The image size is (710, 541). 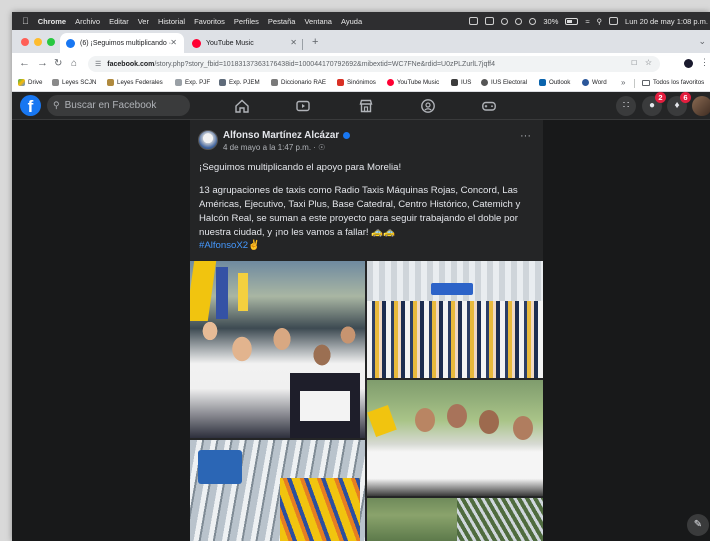 What do you see at coordinates (110, 105) in the screenshot?
I see `search-placeholder: Buscar en Facebook` at bounding box center [110, 105].